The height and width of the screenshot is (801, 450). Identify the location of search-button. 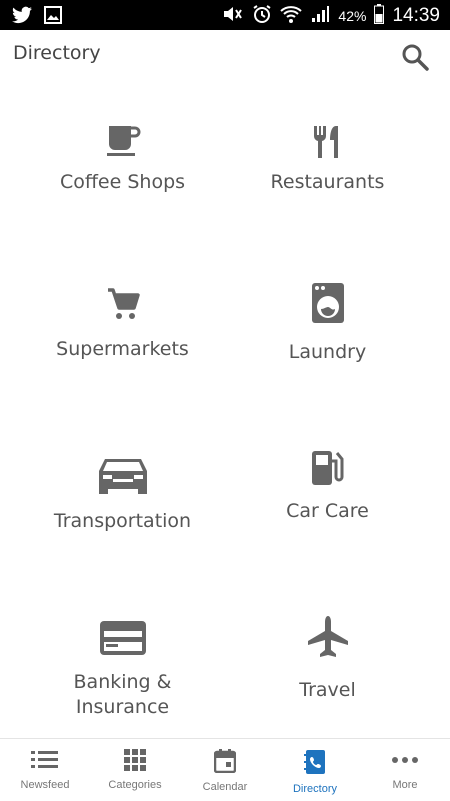
(415, 57).